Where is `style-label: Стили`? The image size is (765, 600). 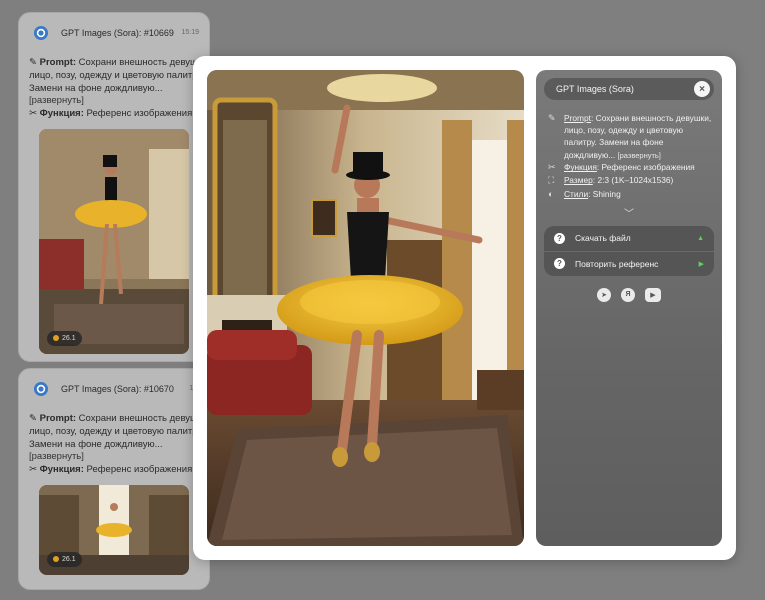
style-label: Стили is located at coordinates (576, 193).